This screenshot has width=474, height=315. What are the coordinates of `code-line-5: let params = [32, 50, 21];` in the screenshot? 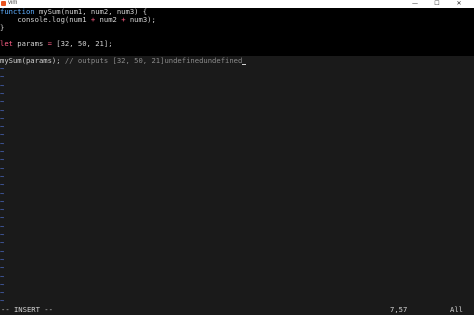 It's located at (56, 44).